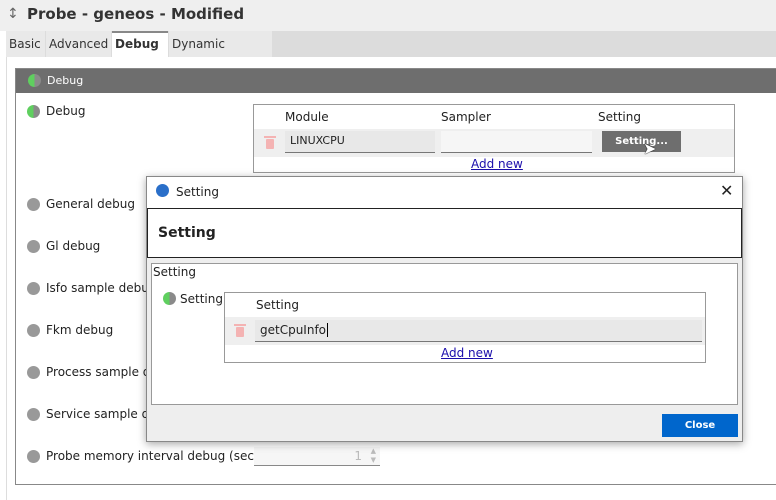  What do you see at coordinates (726, 190) in the screenshot?
I see `close-icon: ✕` at bounding box center [726, 190].